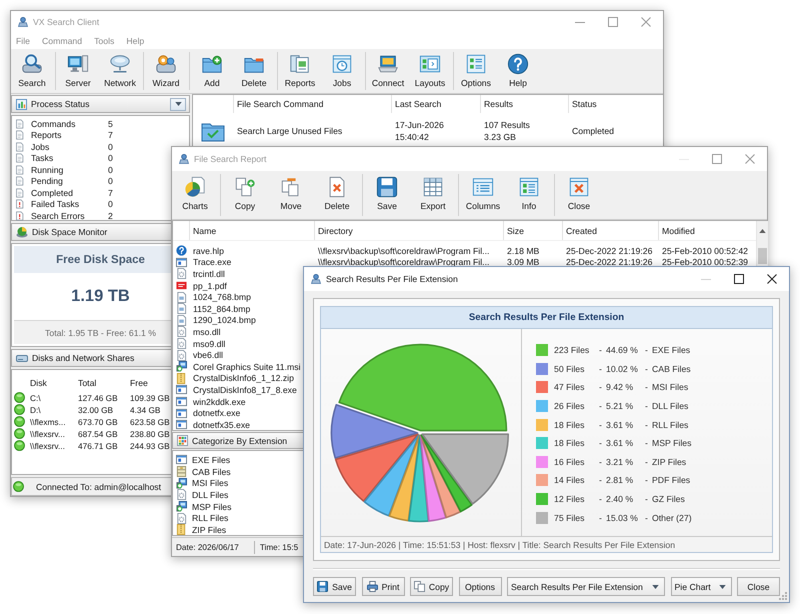  I want to click on toolbar-button: Search, so click(32, 71).